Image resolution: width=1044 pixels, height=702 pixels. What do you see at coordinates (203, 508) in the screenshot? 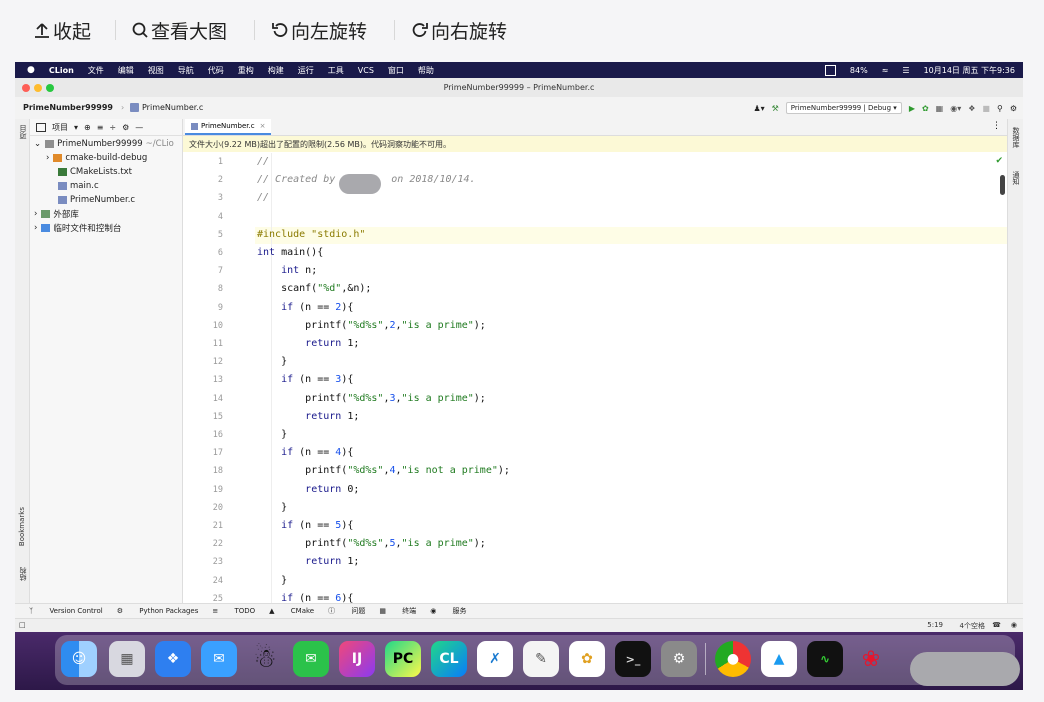
I see `line-number: 20` at bounding box center [203, 508].